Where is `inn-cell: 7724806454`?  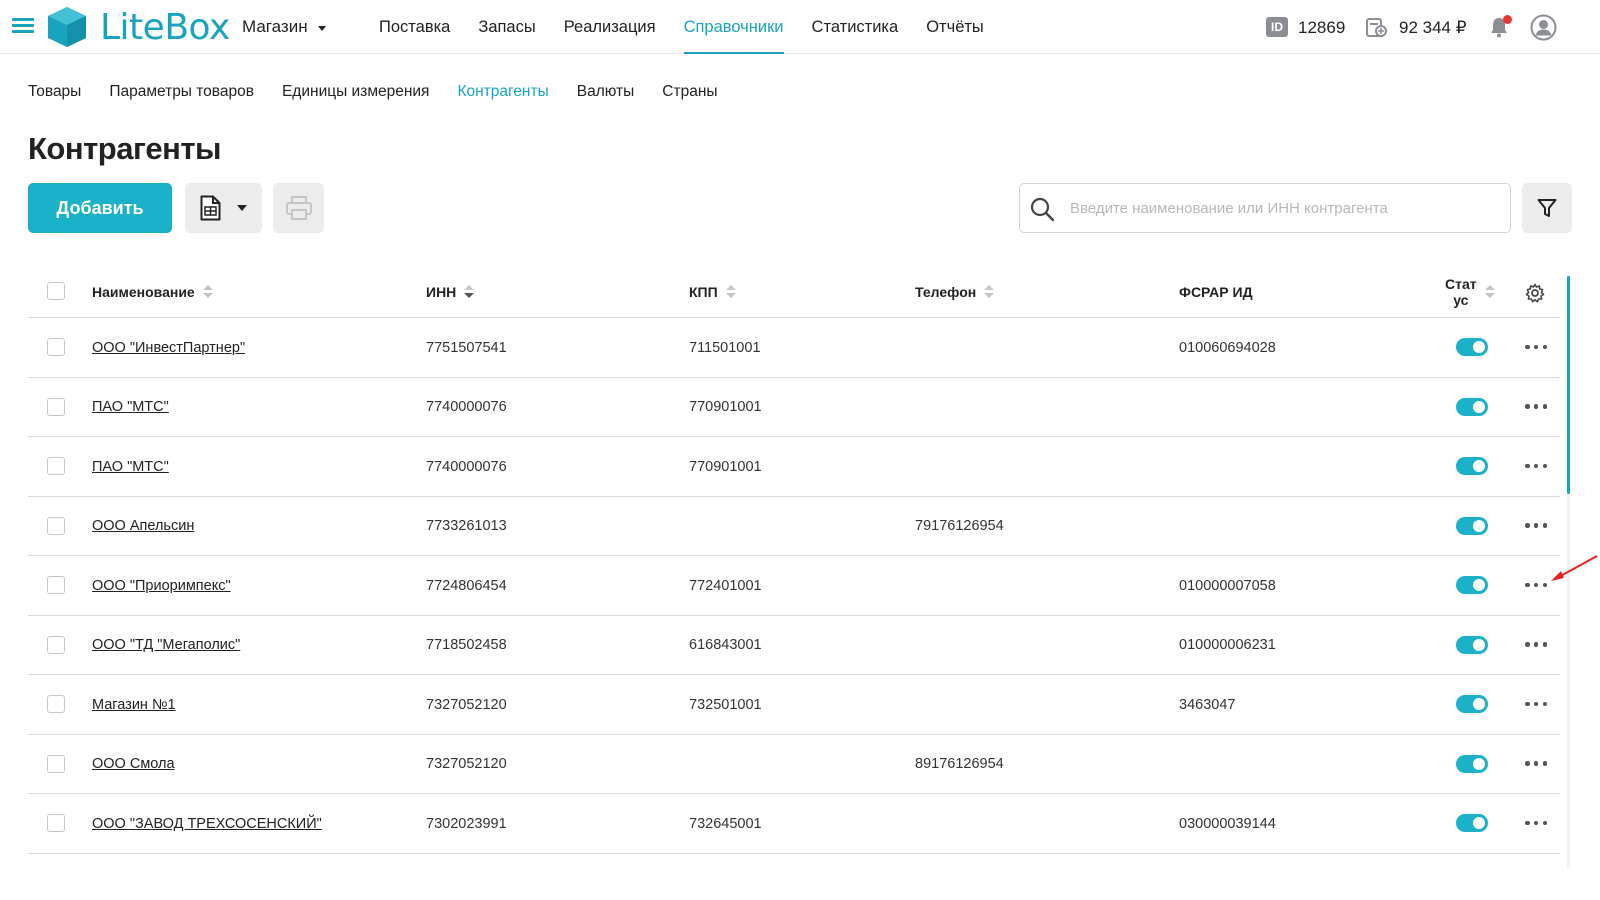
inn-cell: 7724806454 is located at coordinates (466, 585).